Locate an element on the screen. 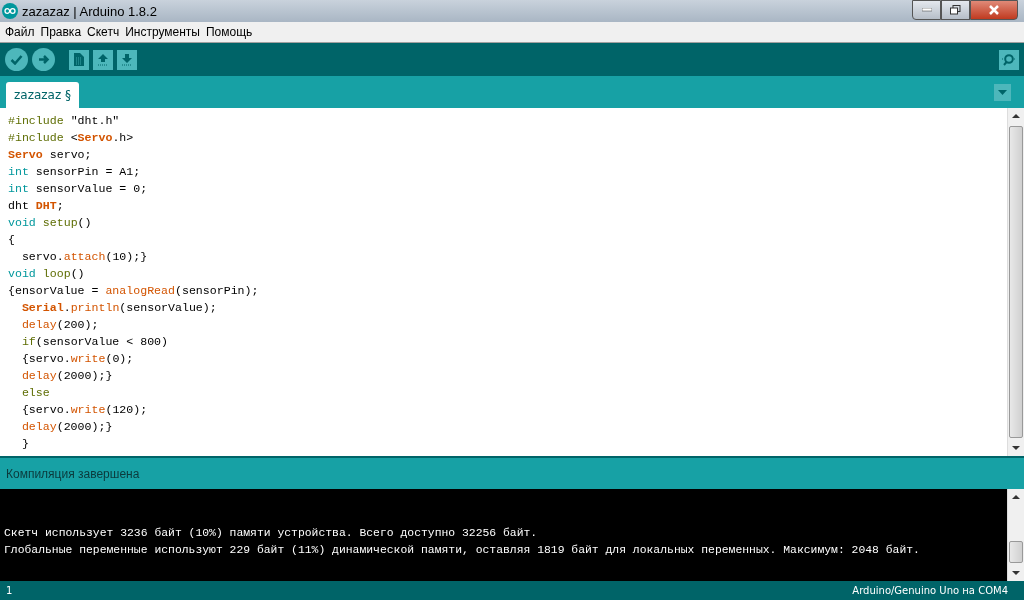 The width and height of the screenshot is (1024, 600). code-line: int sensorPin = A1; is located at coordinates (75, 172).